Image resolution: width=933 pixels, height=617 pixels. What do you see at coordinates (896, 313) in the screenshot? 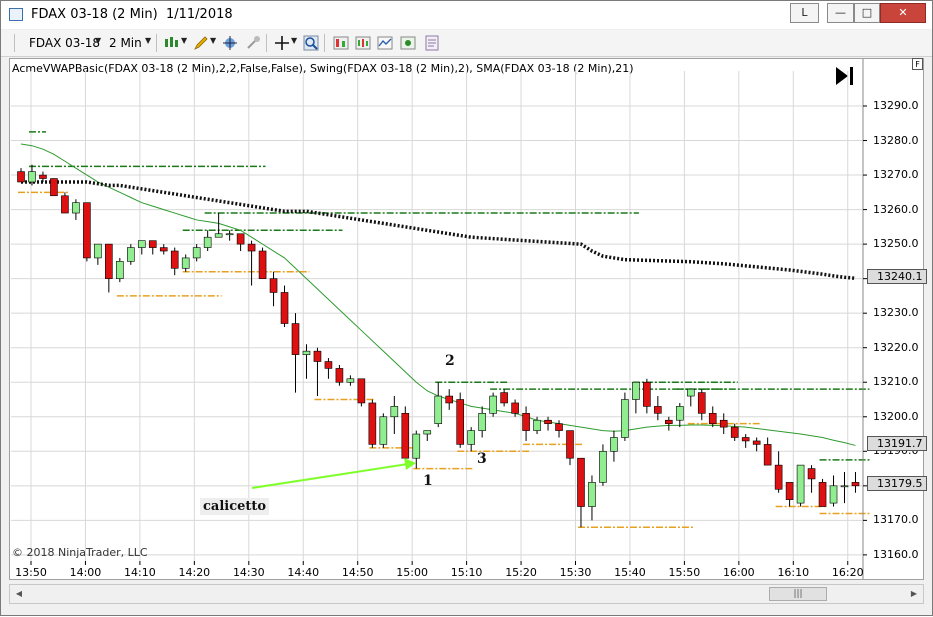
I see `price-tick-label: 13230.0` at bounding box center [896, 313].